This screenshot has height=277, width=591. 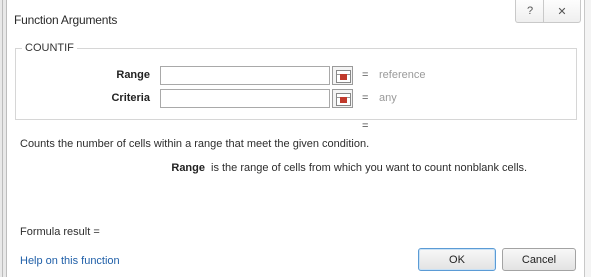 What do you see at coordinates (402, 75) in the screenshot?
I see `range-evaluated: reference` at bounding box center [402, 75].